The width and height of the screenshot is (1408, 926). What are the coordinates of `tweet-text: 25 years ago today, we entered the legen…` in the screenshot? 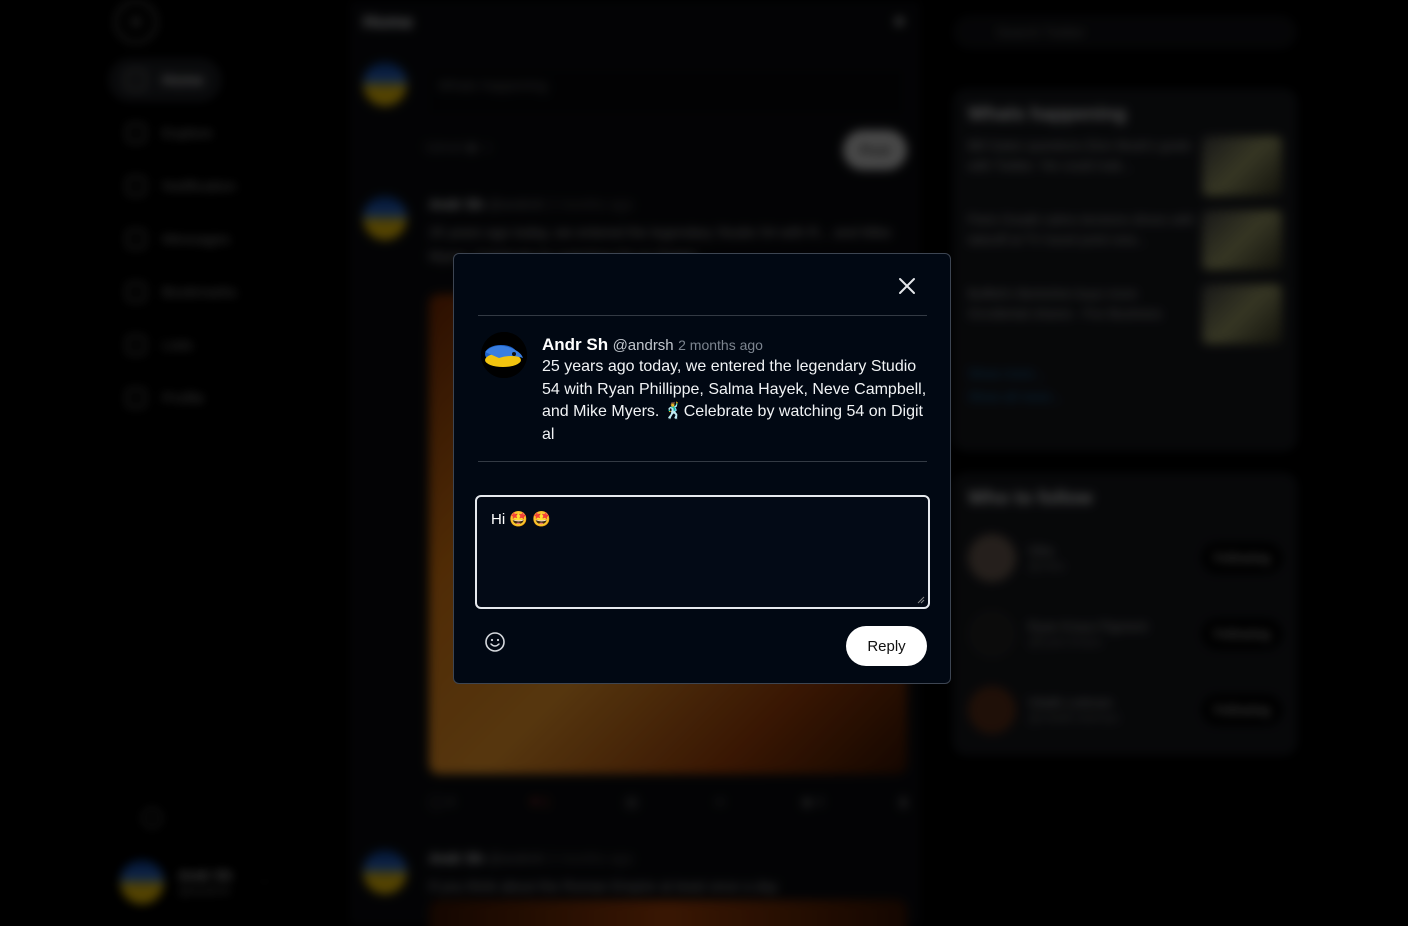 It's located at (734, 400).